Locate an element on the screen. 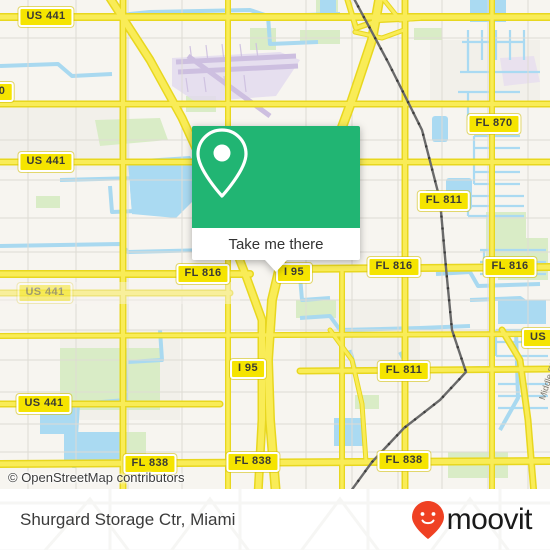 The width and height of the screenshot is (550, 550). location-callout-card: Take me there is located at coordinates (276, 199).